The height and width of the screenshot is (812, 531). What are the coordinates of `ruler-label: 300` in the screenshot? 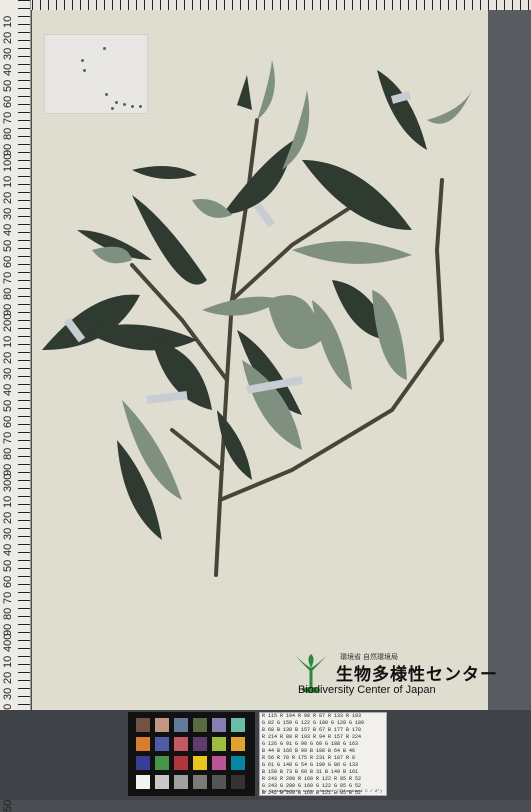 It's located at (8, 482).